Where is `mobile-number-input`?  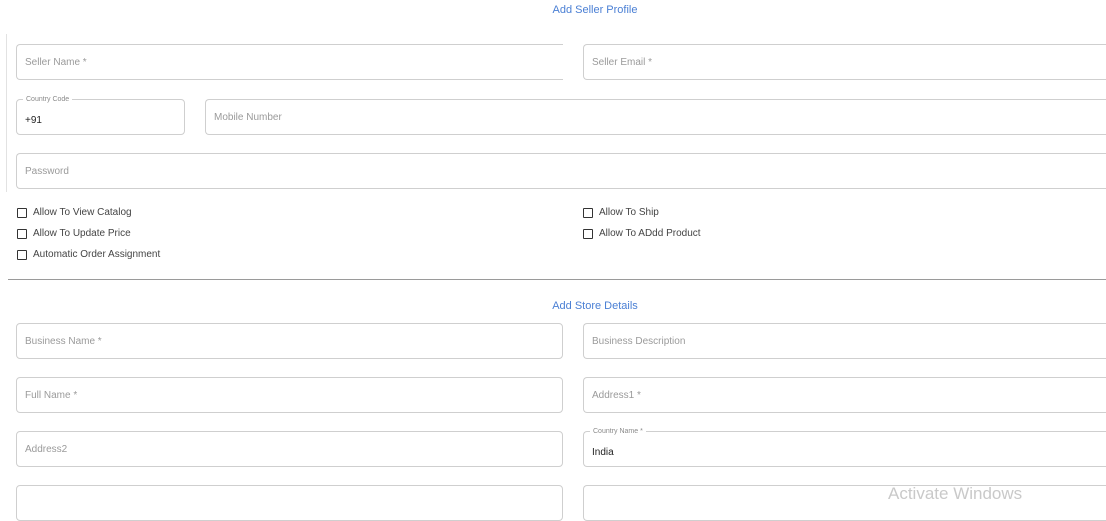
mobile-number-input is located at coordinates (656, 117).